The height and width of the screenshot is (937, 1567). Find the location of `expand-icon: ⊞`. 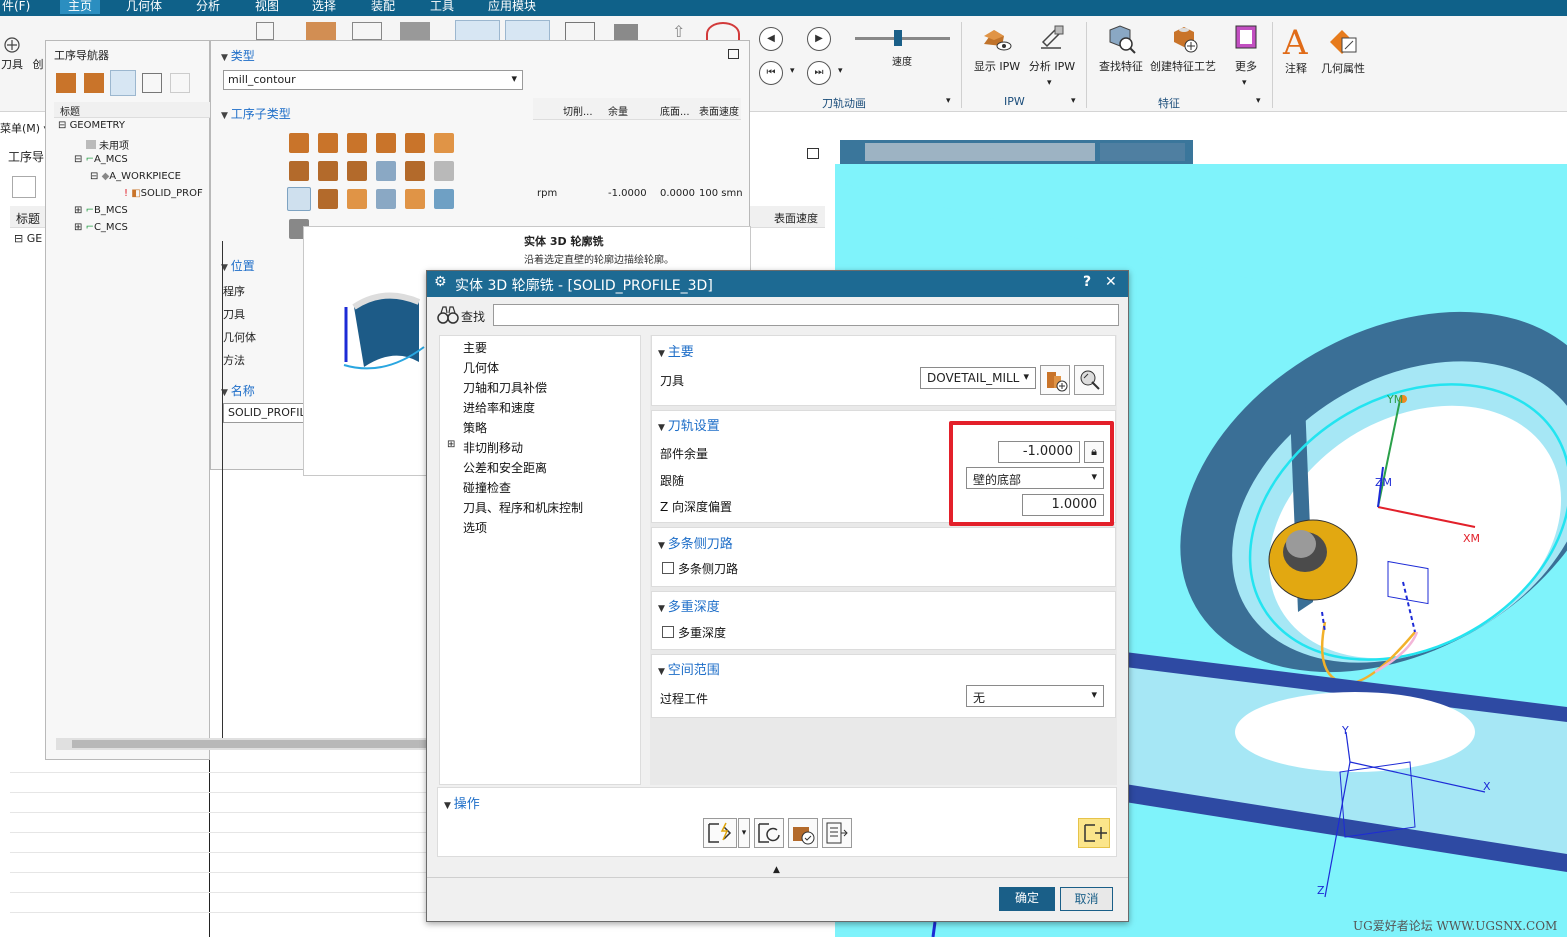

expand-icon: ⊞ is located at coordinates (451, 444).